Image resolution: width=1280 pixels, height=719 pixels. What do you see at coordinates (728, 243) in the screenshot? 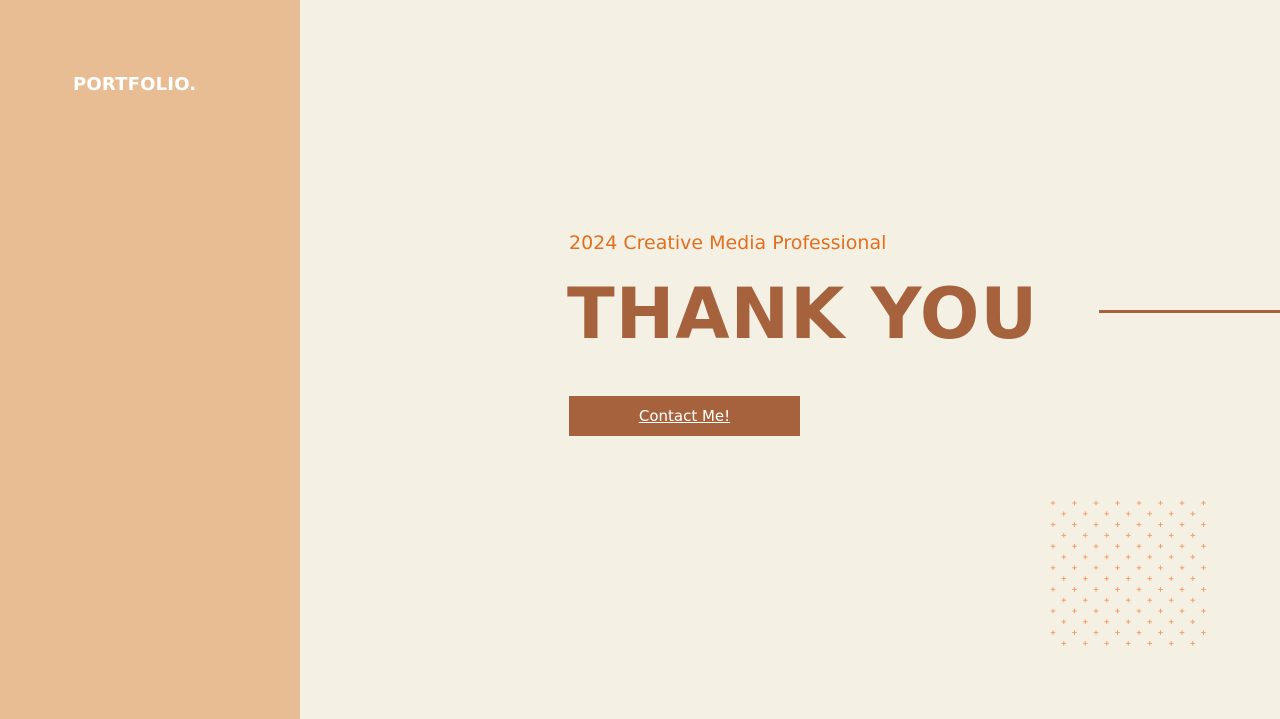
I see `hero-subtitle: 2024 Creative Media Professional` at bounding box center [728, 243].